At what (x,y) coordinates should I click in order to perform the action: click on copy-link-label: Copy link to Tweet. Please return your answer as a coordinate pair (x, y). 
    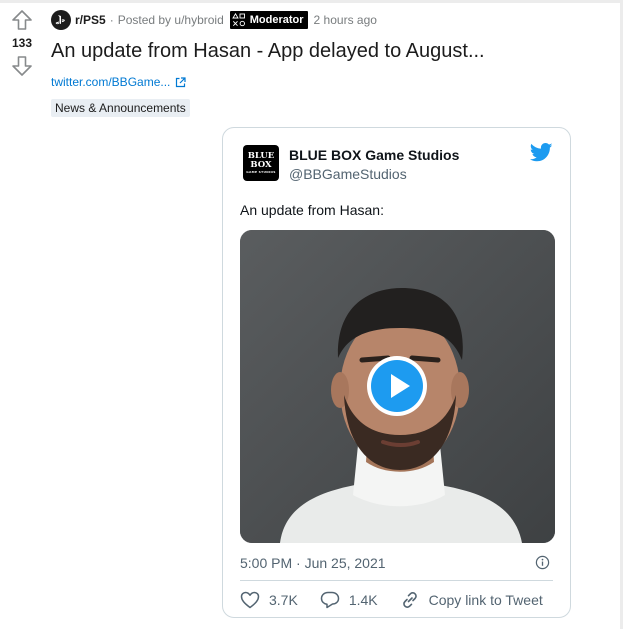
    Looking at the image, I should click on (485, 600).